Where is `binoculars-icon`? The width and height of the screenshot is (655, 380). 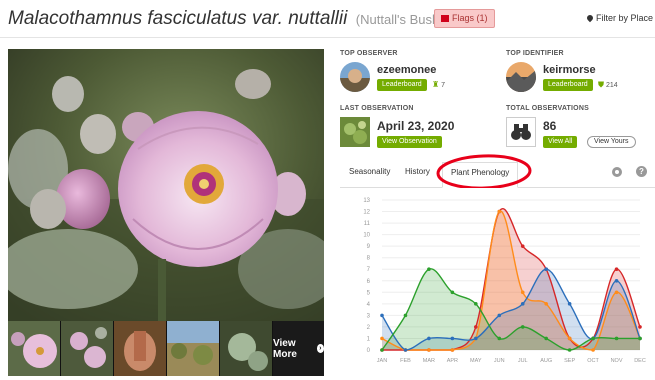
binoculars-icon is located at coordinates (521, 132).